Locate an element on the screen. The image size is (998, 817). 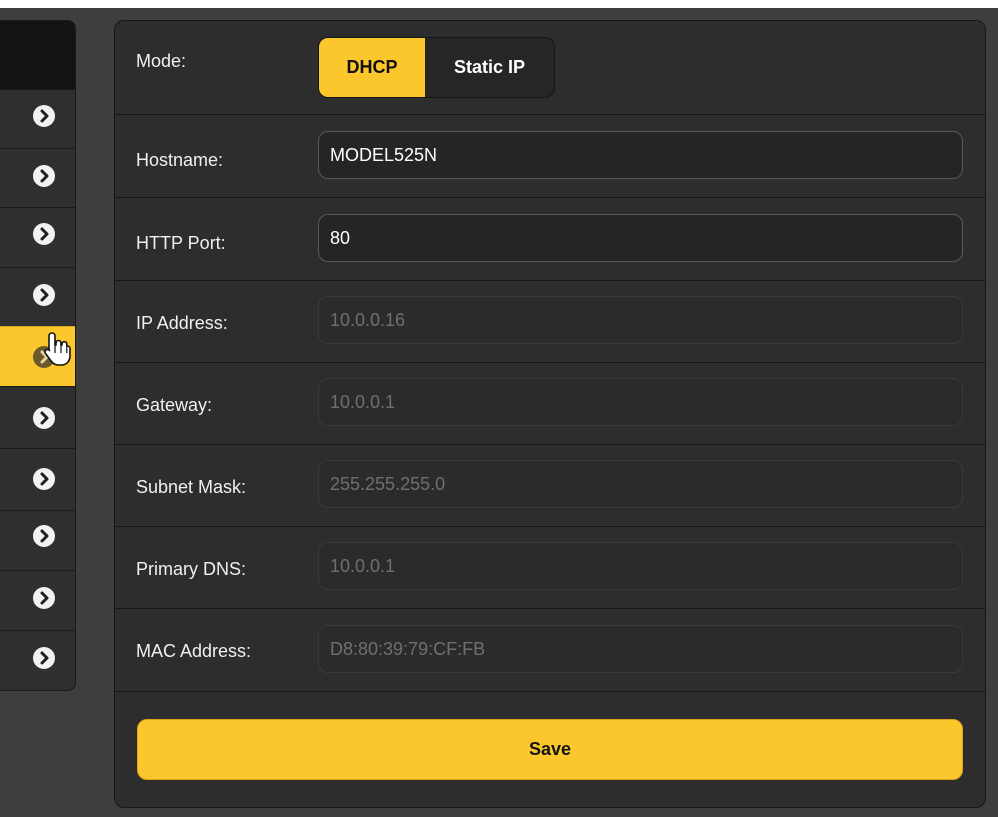
subnet-mask-row: Subnet Mask: is located at coordinates (550, 486).